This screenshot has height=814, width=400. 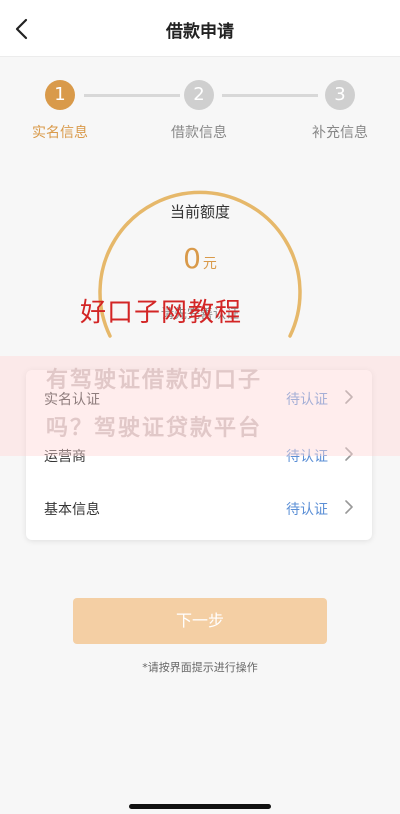 I want to click on home-indicator, so click(x=200, y=806).